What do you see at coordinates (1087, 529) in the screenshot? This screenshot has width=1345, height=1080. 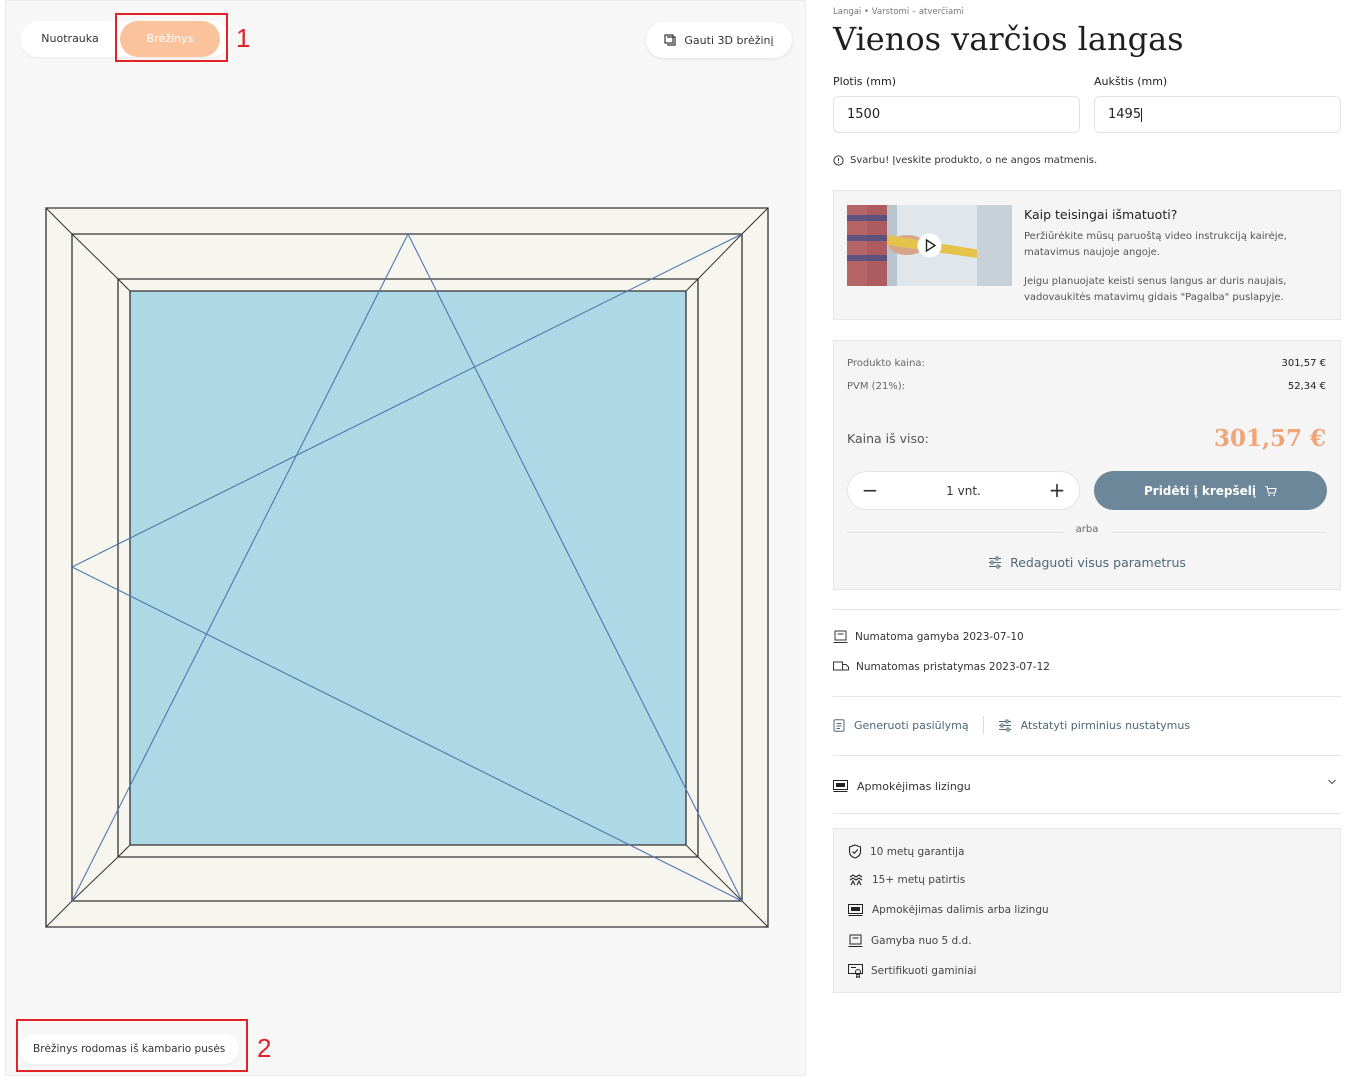 I see `or-label: arba` at bounding box center [1087, 529].